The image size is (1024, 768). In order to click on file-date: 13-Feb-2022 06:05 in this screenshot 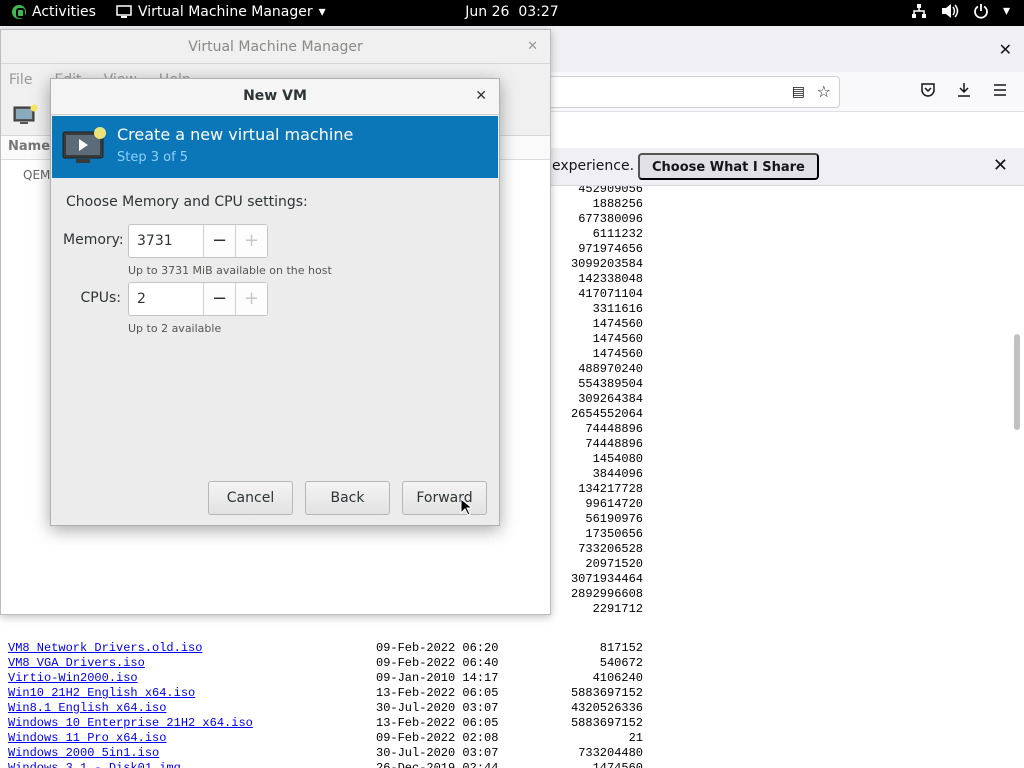, I will do `click(437, 723)`.